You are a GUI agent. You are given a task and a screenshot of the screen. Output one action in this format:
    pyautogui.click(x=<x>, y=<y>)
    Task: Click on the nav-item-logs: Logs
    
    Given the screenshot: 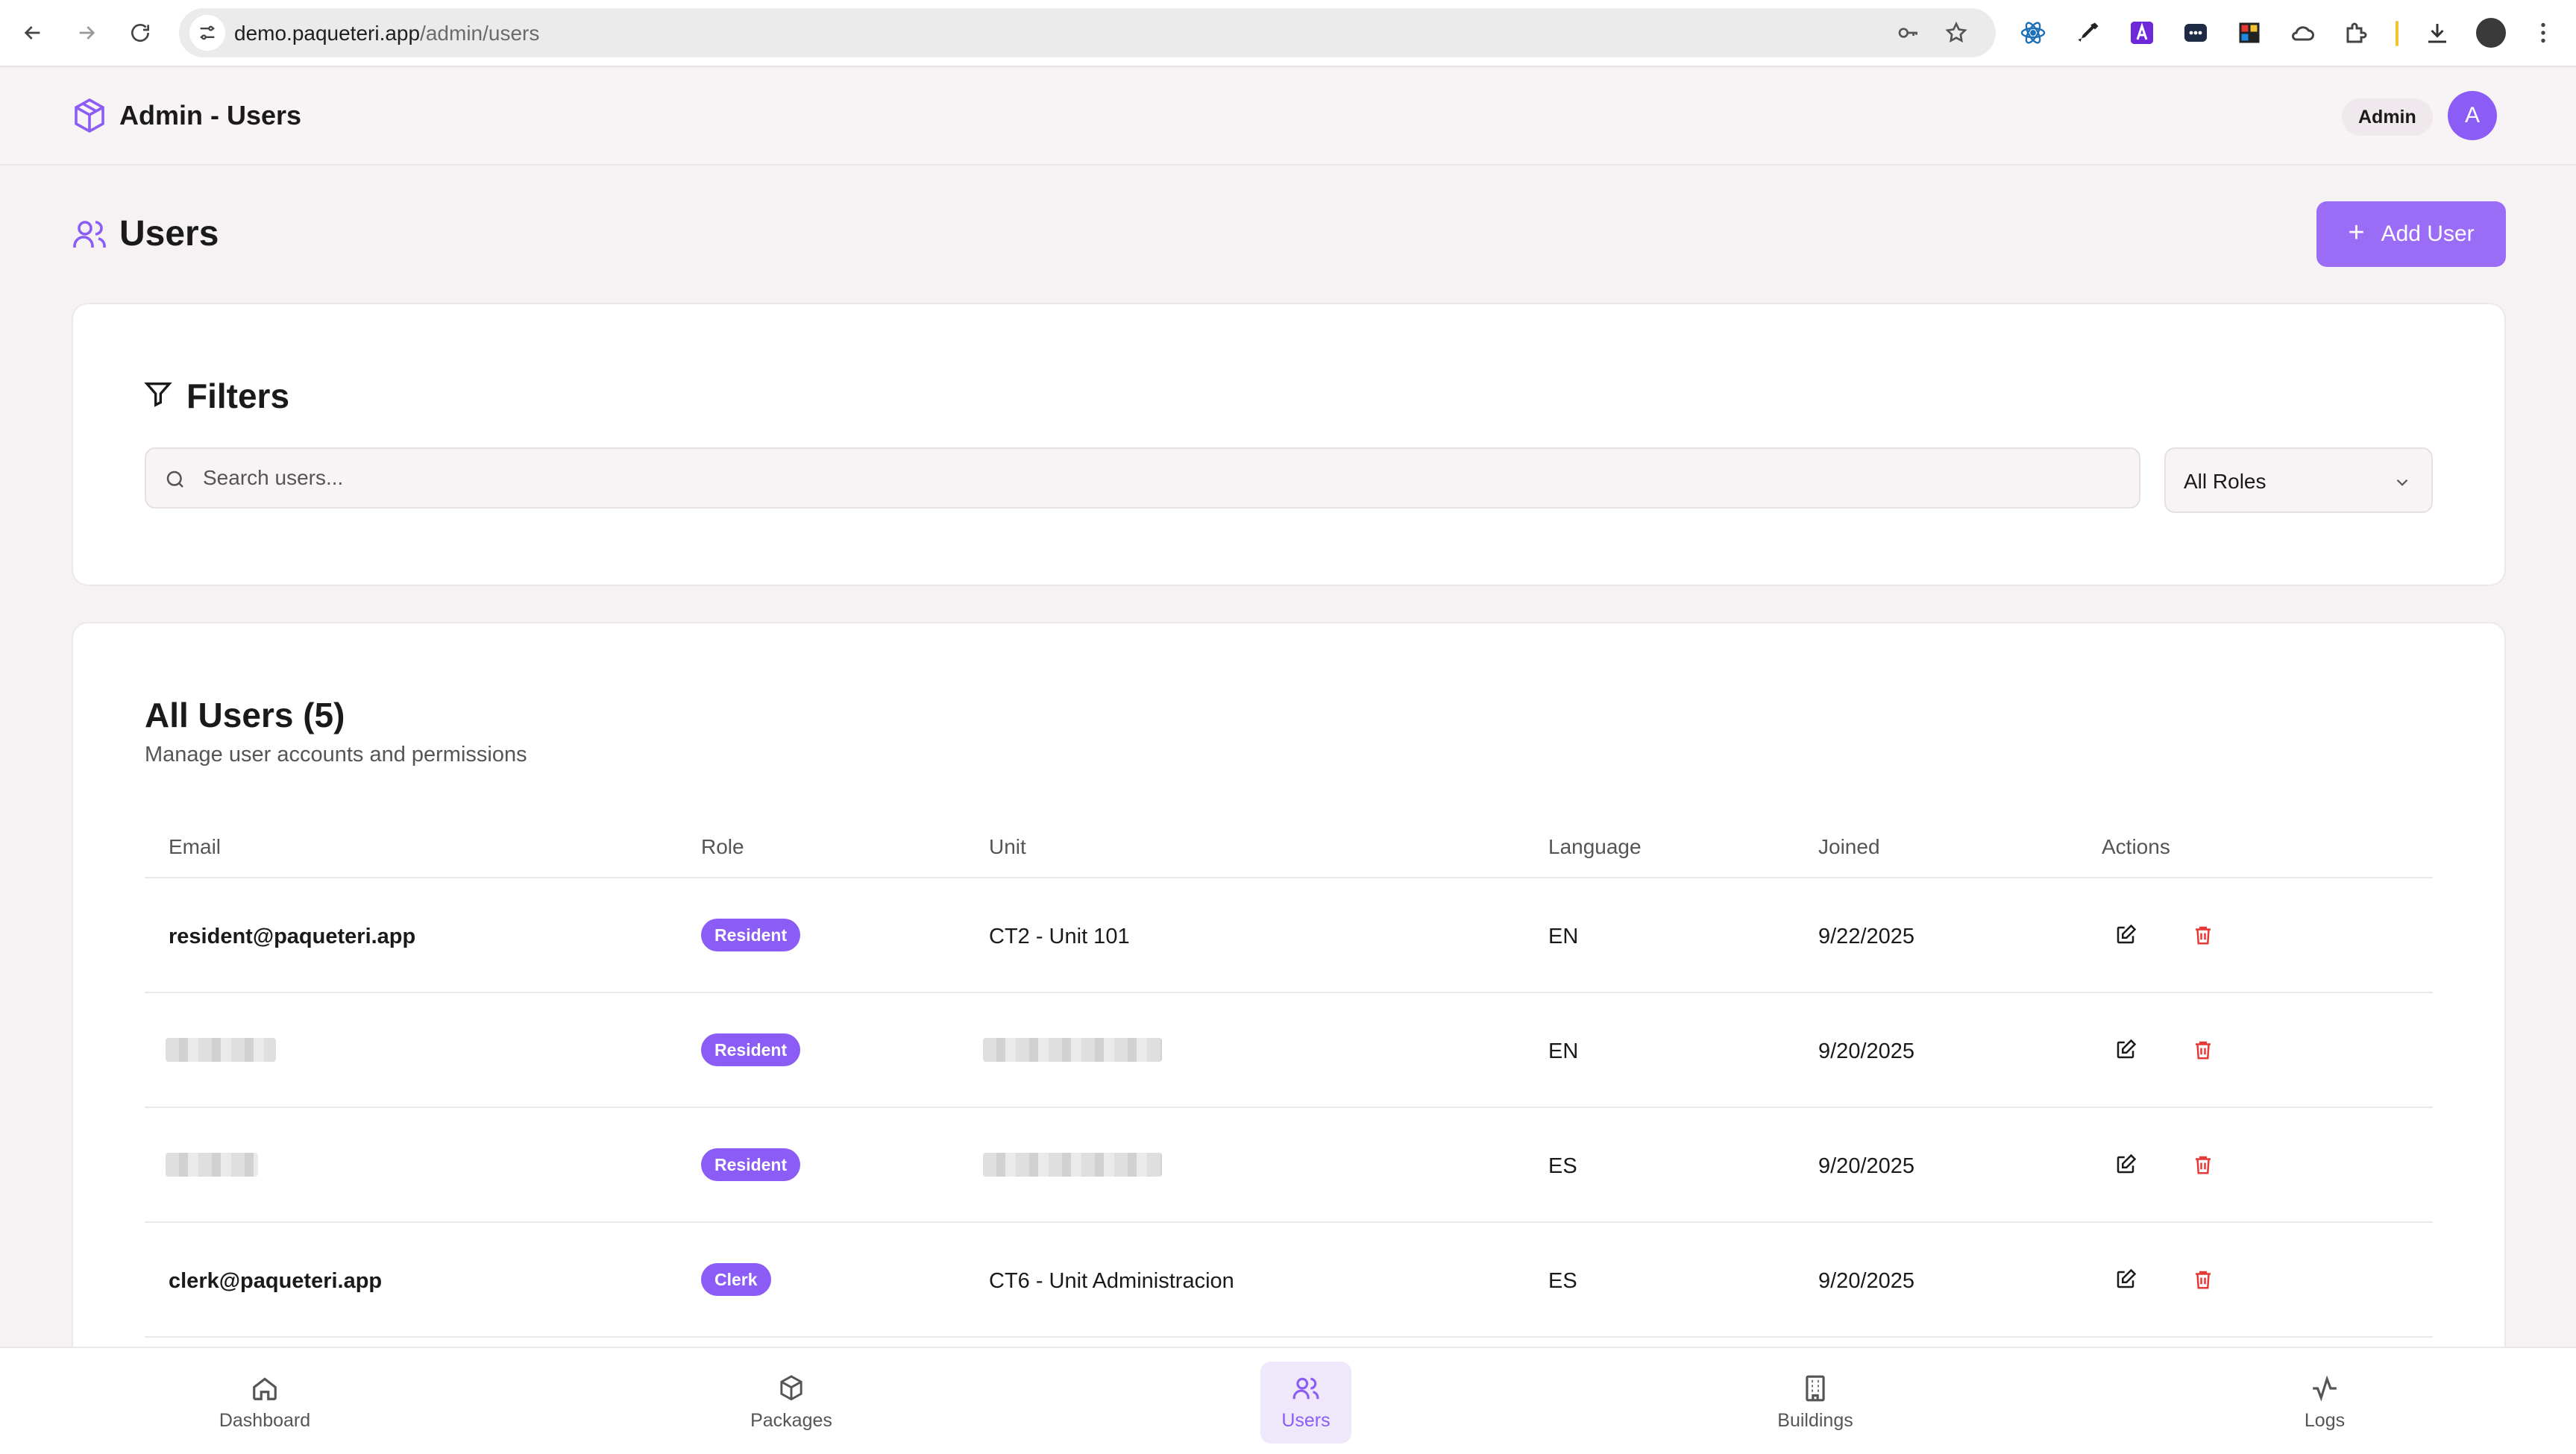 What is the action you would take?
    pyautogui.click(x=2325, y=1403)
    